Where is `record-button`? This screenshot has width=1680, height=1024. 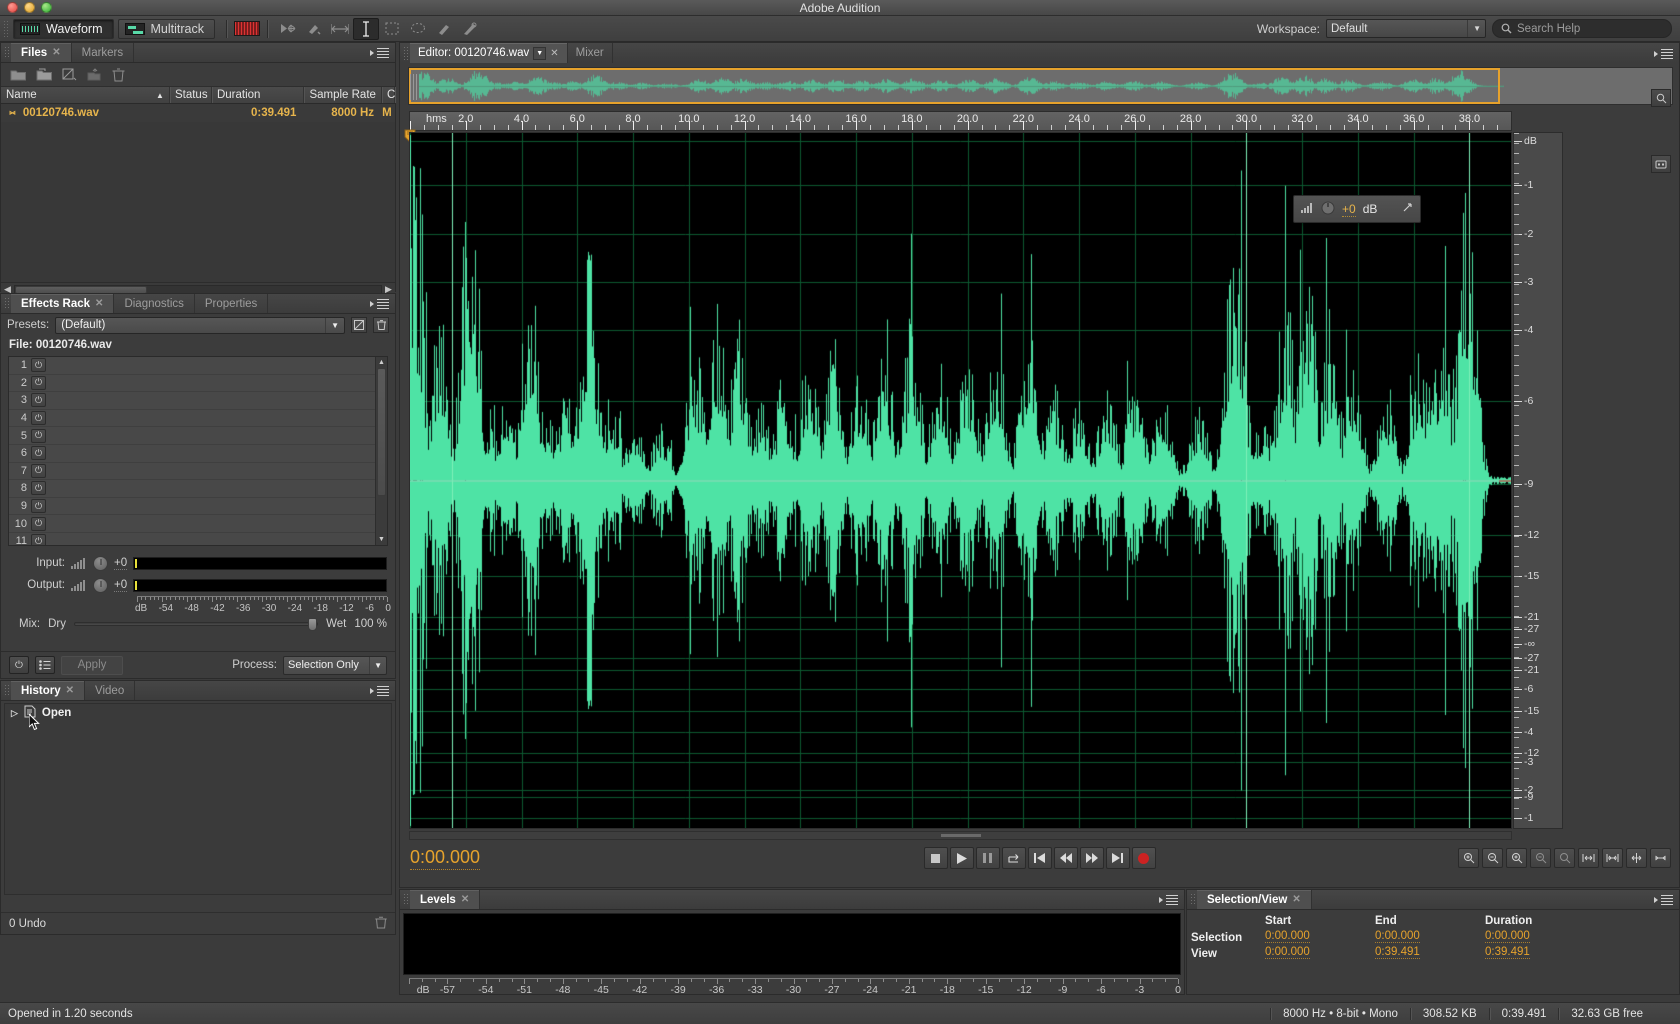
record-button is located at coordinates (1143, 858).